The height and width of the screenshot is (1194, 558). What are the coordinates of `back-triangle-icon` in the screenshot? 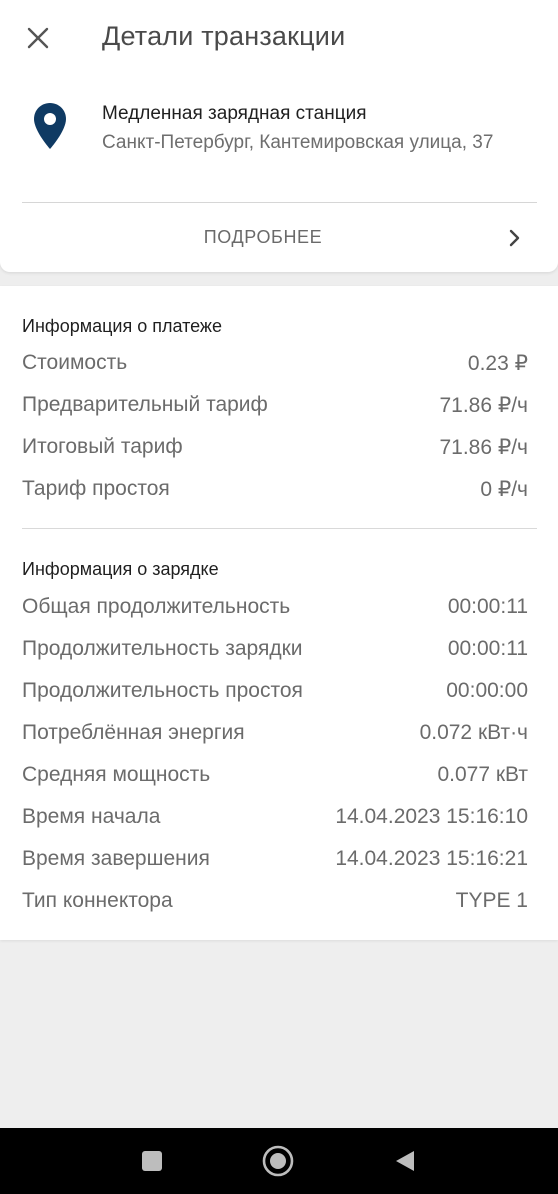 It's located at (405, 1161).